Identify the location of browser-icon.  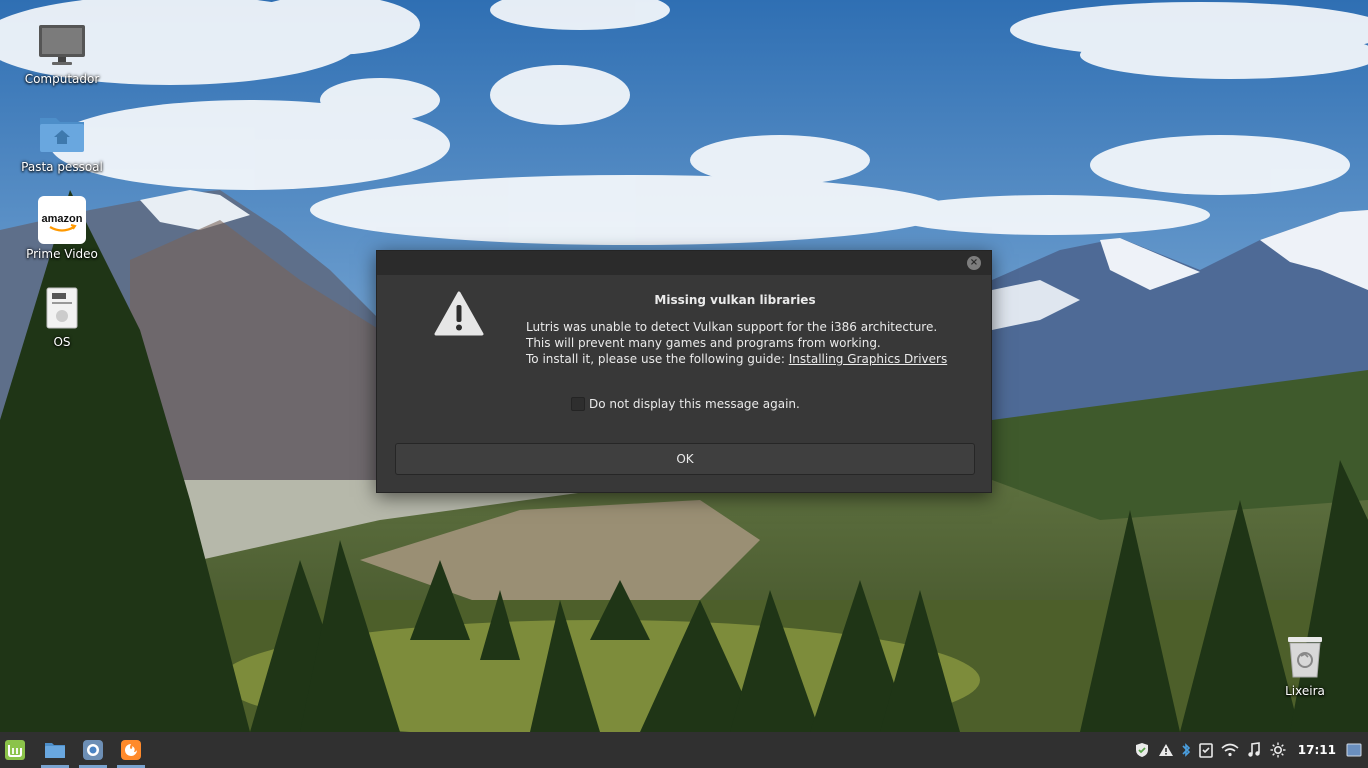
(93, 750).